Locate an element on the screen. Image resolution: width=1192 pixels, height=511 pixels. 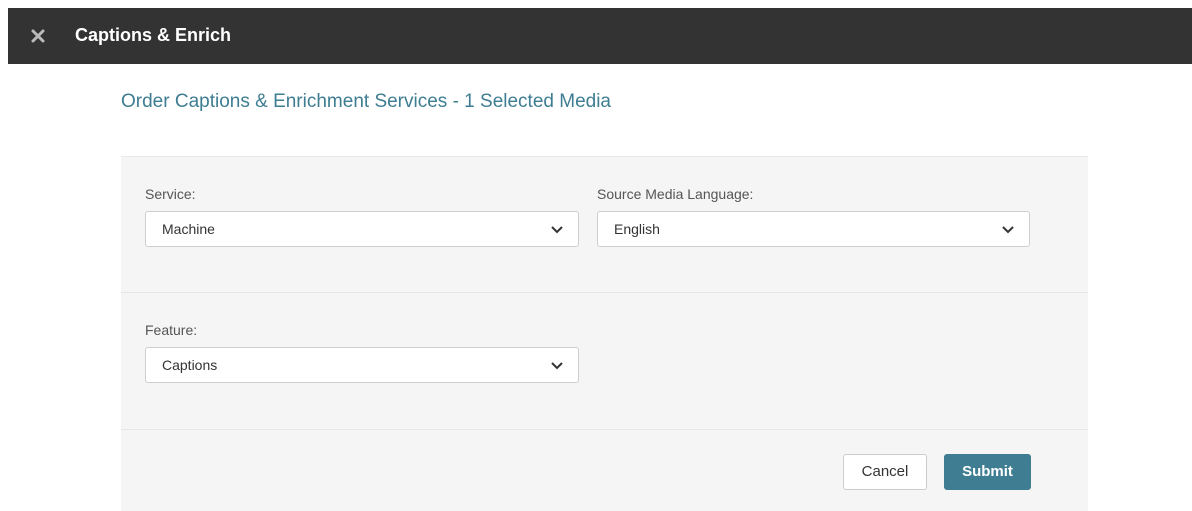
submit-button: Submit is located at coordinates (987, 472).